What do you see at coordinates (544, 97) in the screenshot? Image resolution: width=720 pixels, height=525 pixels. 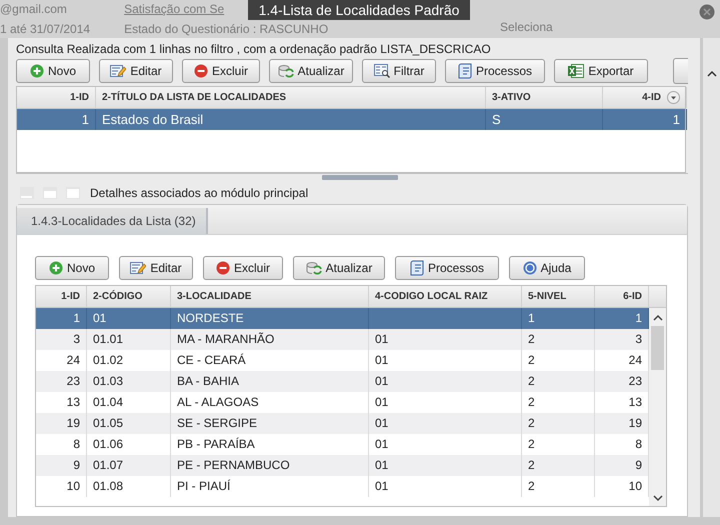 I see `column-header: 3-ATIVO` at bounding box center [544, 97].